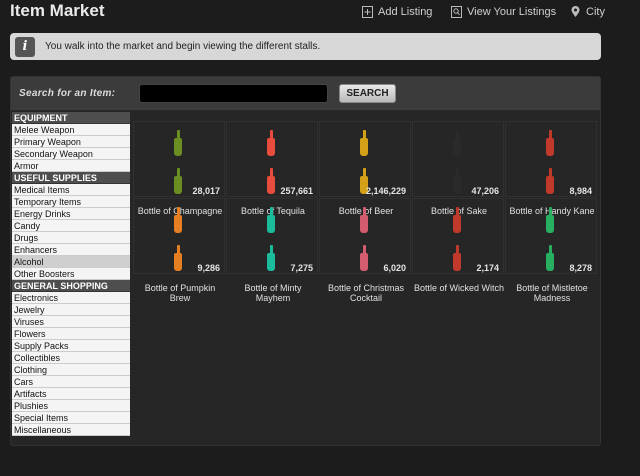  Describe the element at coordinates (580, 191) in the screenshot. I see `item-quantity: 8,984` at that location.